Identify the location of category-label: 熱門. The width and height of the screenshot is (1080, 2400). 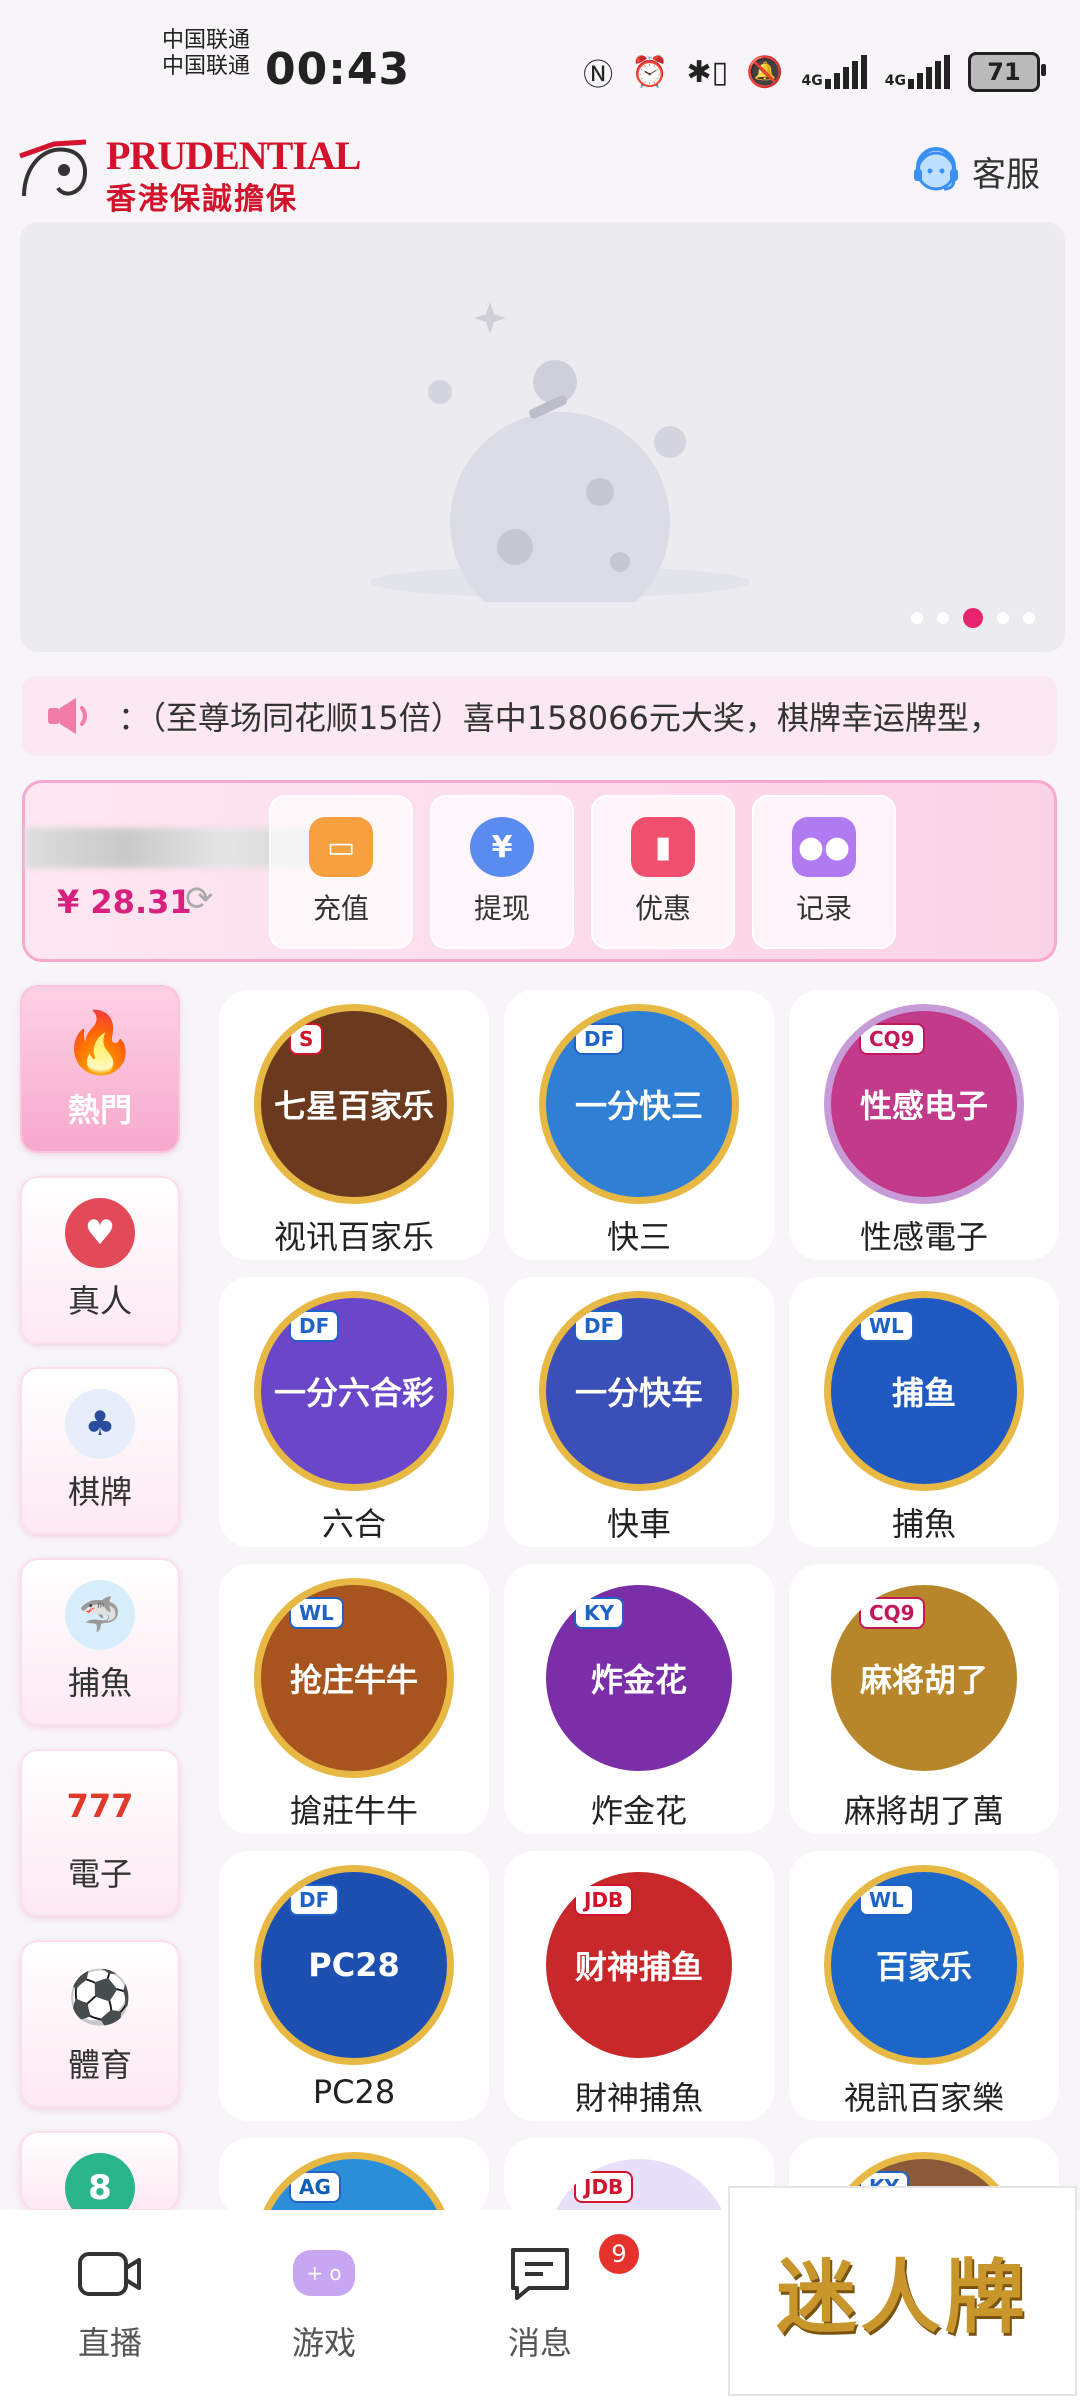
(99, 1110).